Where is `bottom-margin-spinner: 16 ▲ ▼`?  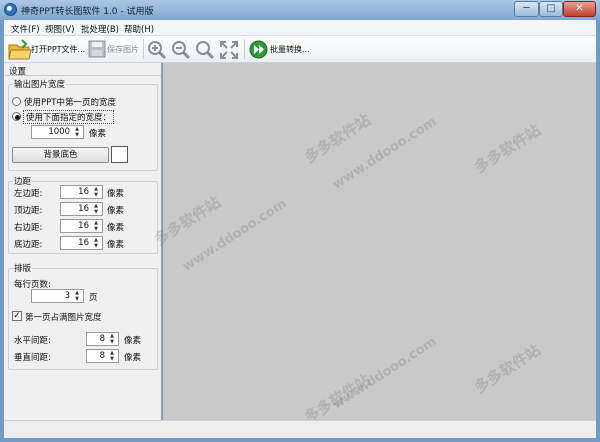
bottom-margin-spinner: 16 ▲ ▼ is located at coordinates (81, 243).